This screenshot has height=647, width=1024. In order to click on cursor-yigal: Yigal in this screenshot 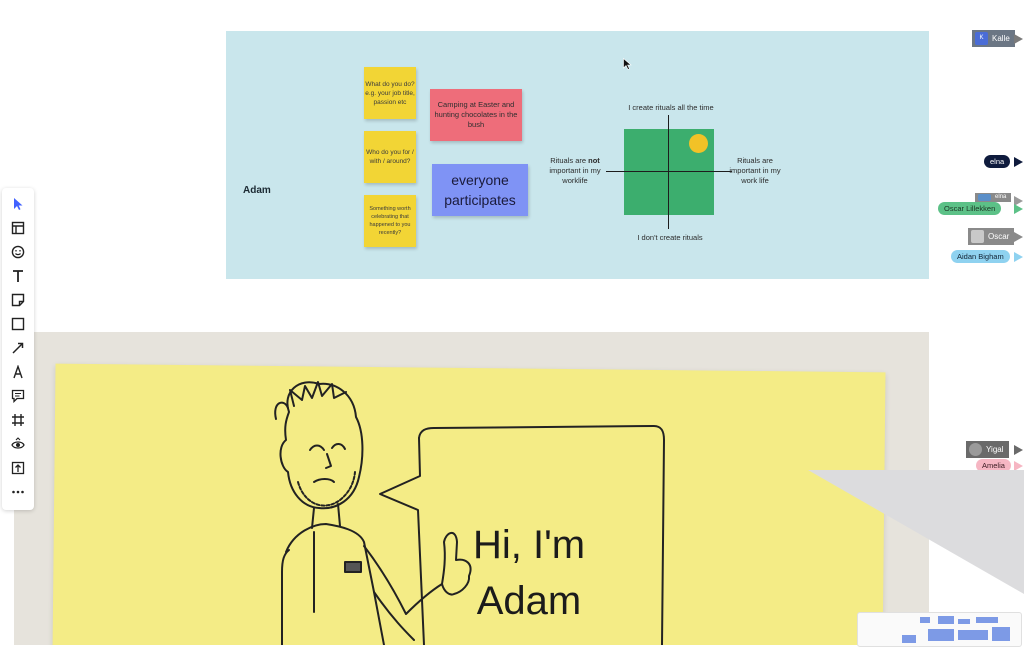, I will do `click(987, 449)`.